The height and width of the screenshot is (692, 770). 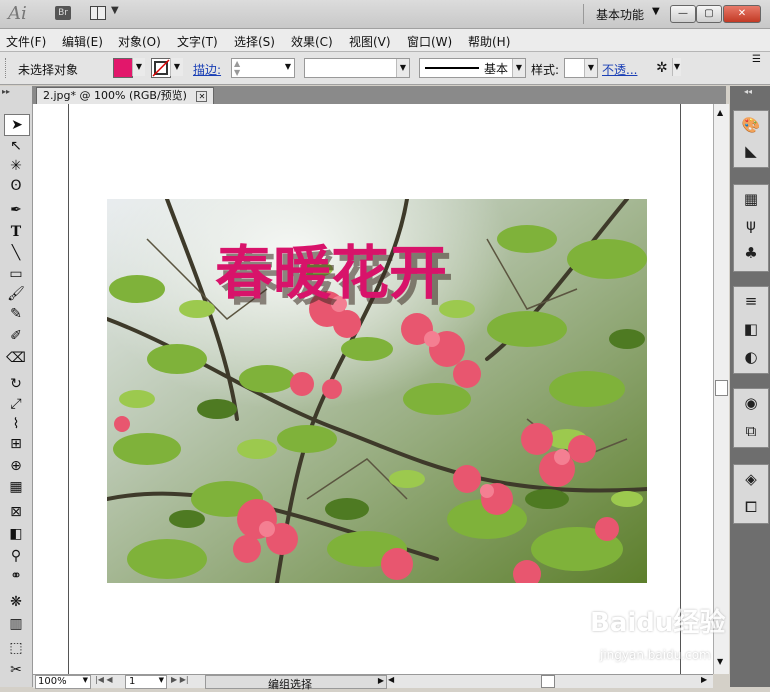 I want to click on scroll-up-icon: ▲, so click(x=720, y=112).